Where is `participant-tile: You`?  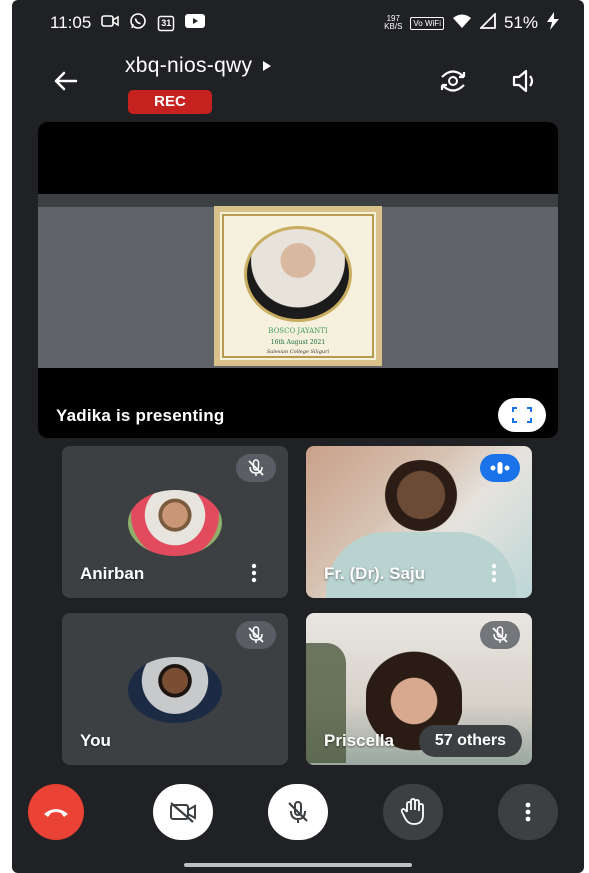 participant-tile: You is located at coordinates (175, 689).